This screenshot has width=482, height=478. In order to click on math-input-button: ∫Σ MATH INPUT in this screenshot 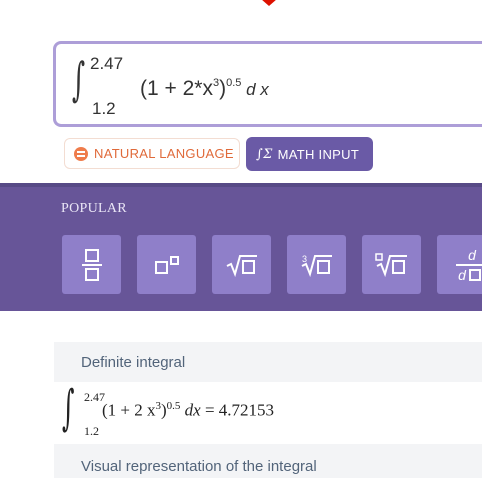, I will do `click(309, 154)`.